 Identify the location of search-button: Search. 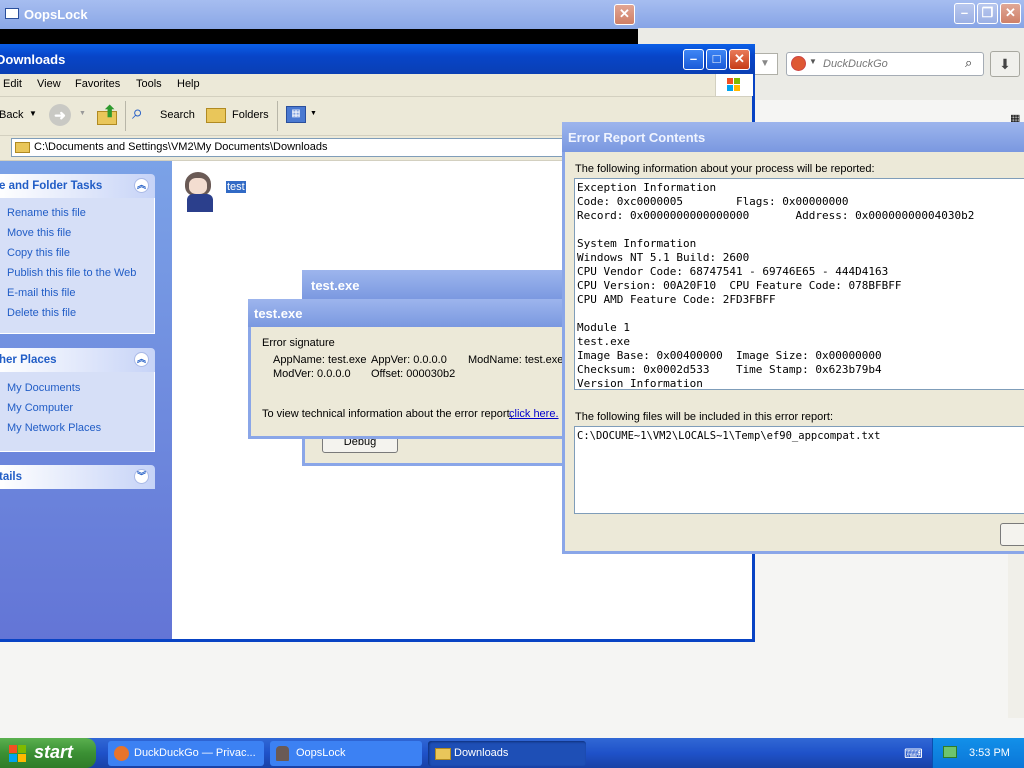
(177, 115).